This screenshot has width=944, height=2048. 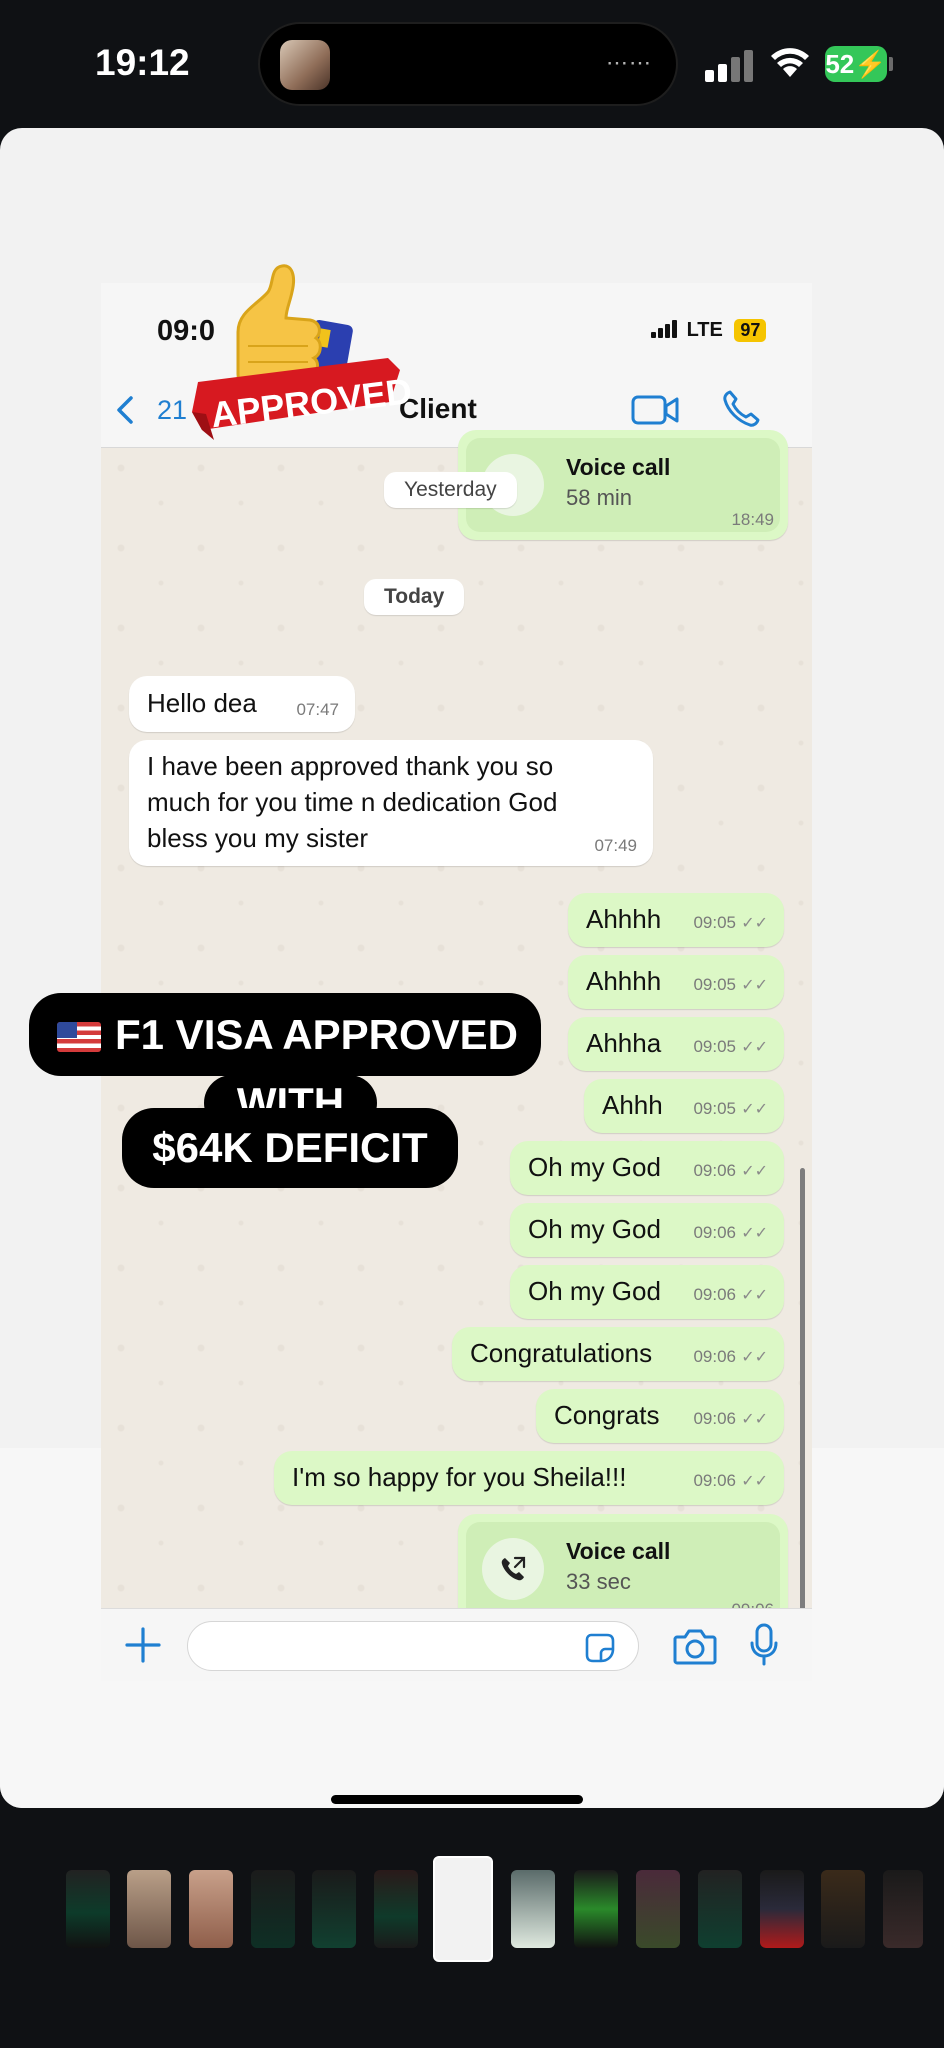 I want to click on story-thumbnail-active, so click(x=463, y=1909).